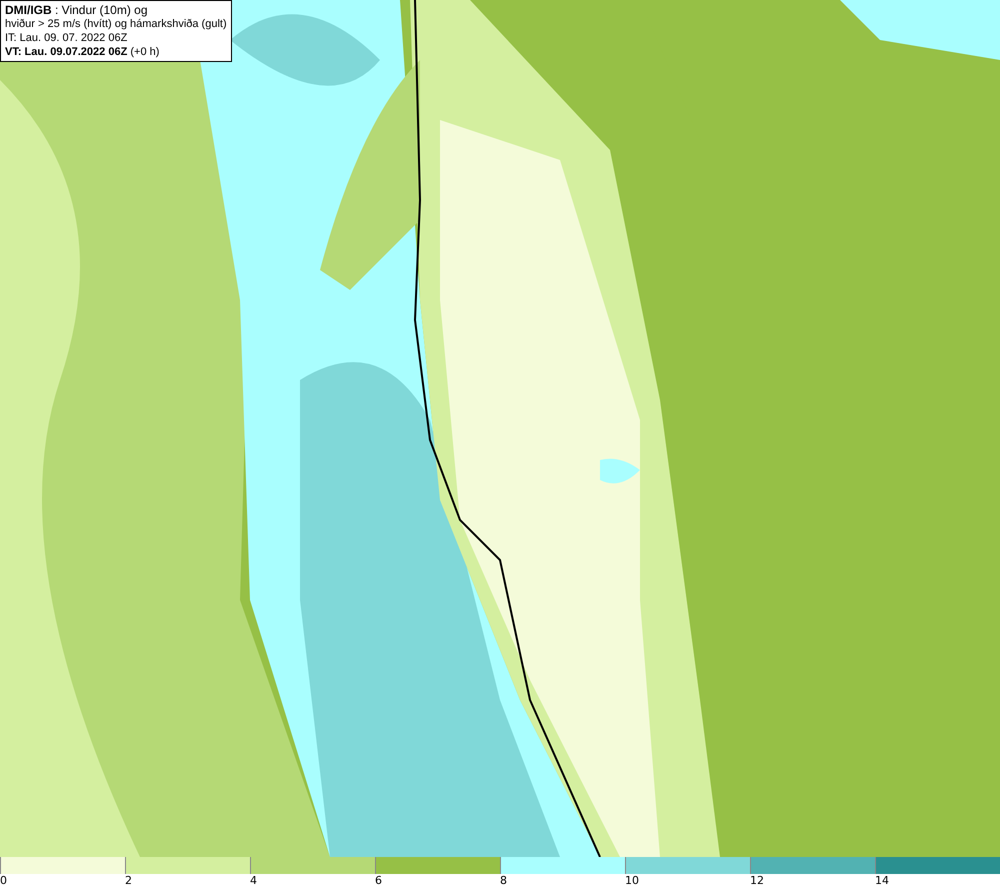 This screenshot has width=1000, height=887. What do you see at coordinates (253, 880) in the screenshot?
I see `scale-tick-label: 4` at bounding box center [253, 880].